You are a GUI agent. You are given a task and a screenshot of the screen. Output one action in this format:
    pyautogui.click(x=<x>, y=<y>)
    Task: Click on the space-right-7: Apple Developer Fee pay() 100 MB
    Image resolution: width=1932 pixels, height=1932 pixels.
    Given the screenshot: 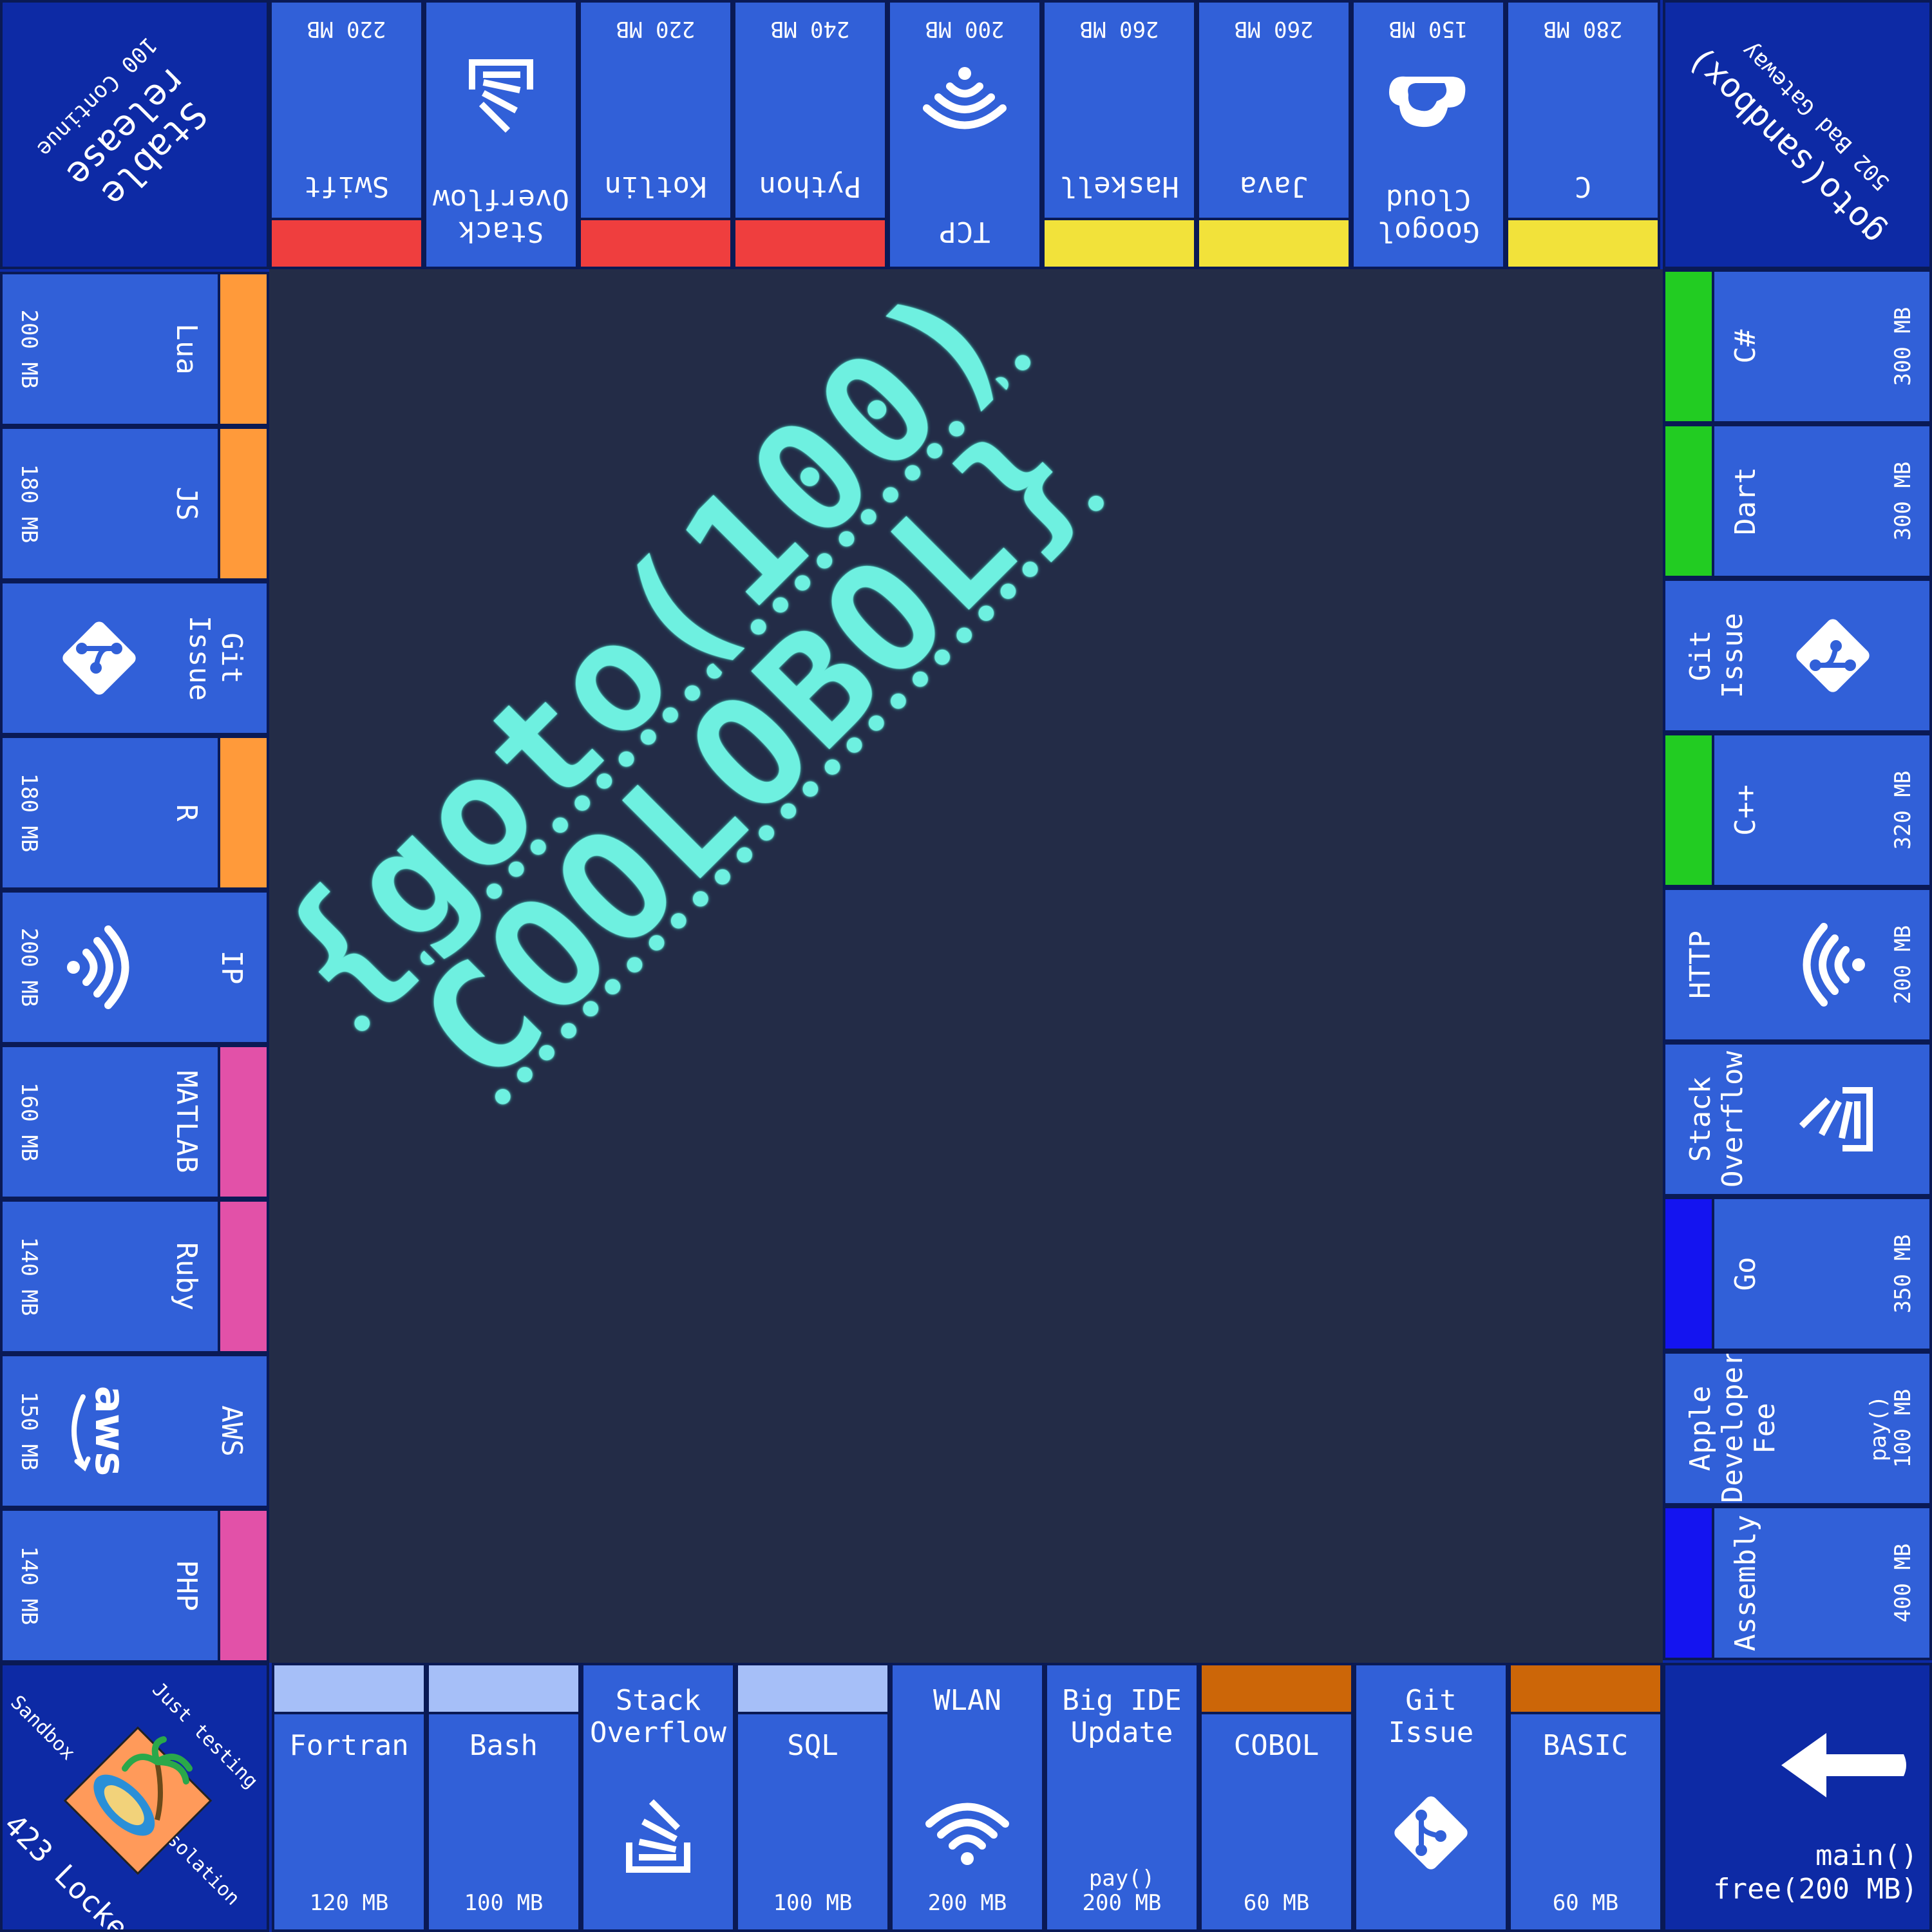 What is the action you would take?
    pyautogui.click(x=1797, y=1428)
    